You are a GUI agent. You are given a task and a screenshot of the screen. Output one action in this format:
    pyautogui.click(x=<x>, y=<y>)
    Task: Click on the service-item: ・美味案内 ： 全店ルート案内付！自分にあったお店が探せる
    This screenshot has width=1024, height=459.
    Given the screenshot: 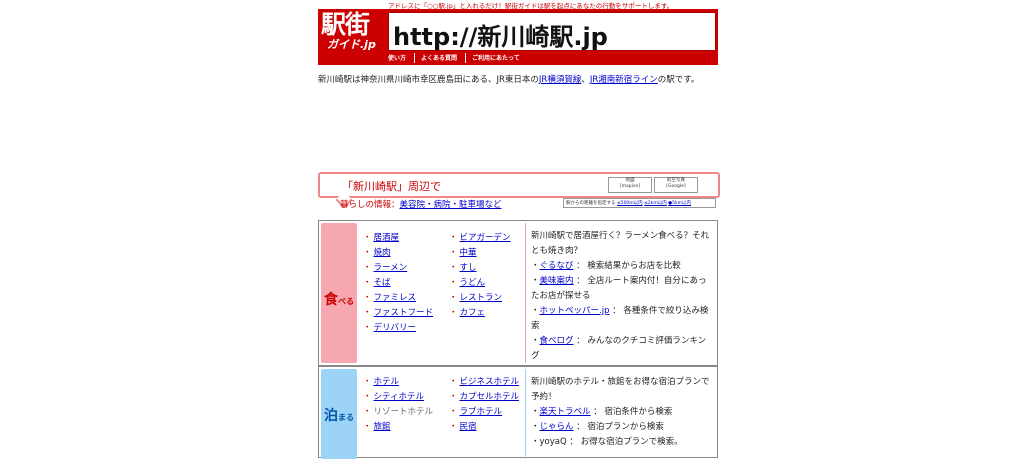 What is the action you would take?
    pyautogui.click(x=619, y=288)
    